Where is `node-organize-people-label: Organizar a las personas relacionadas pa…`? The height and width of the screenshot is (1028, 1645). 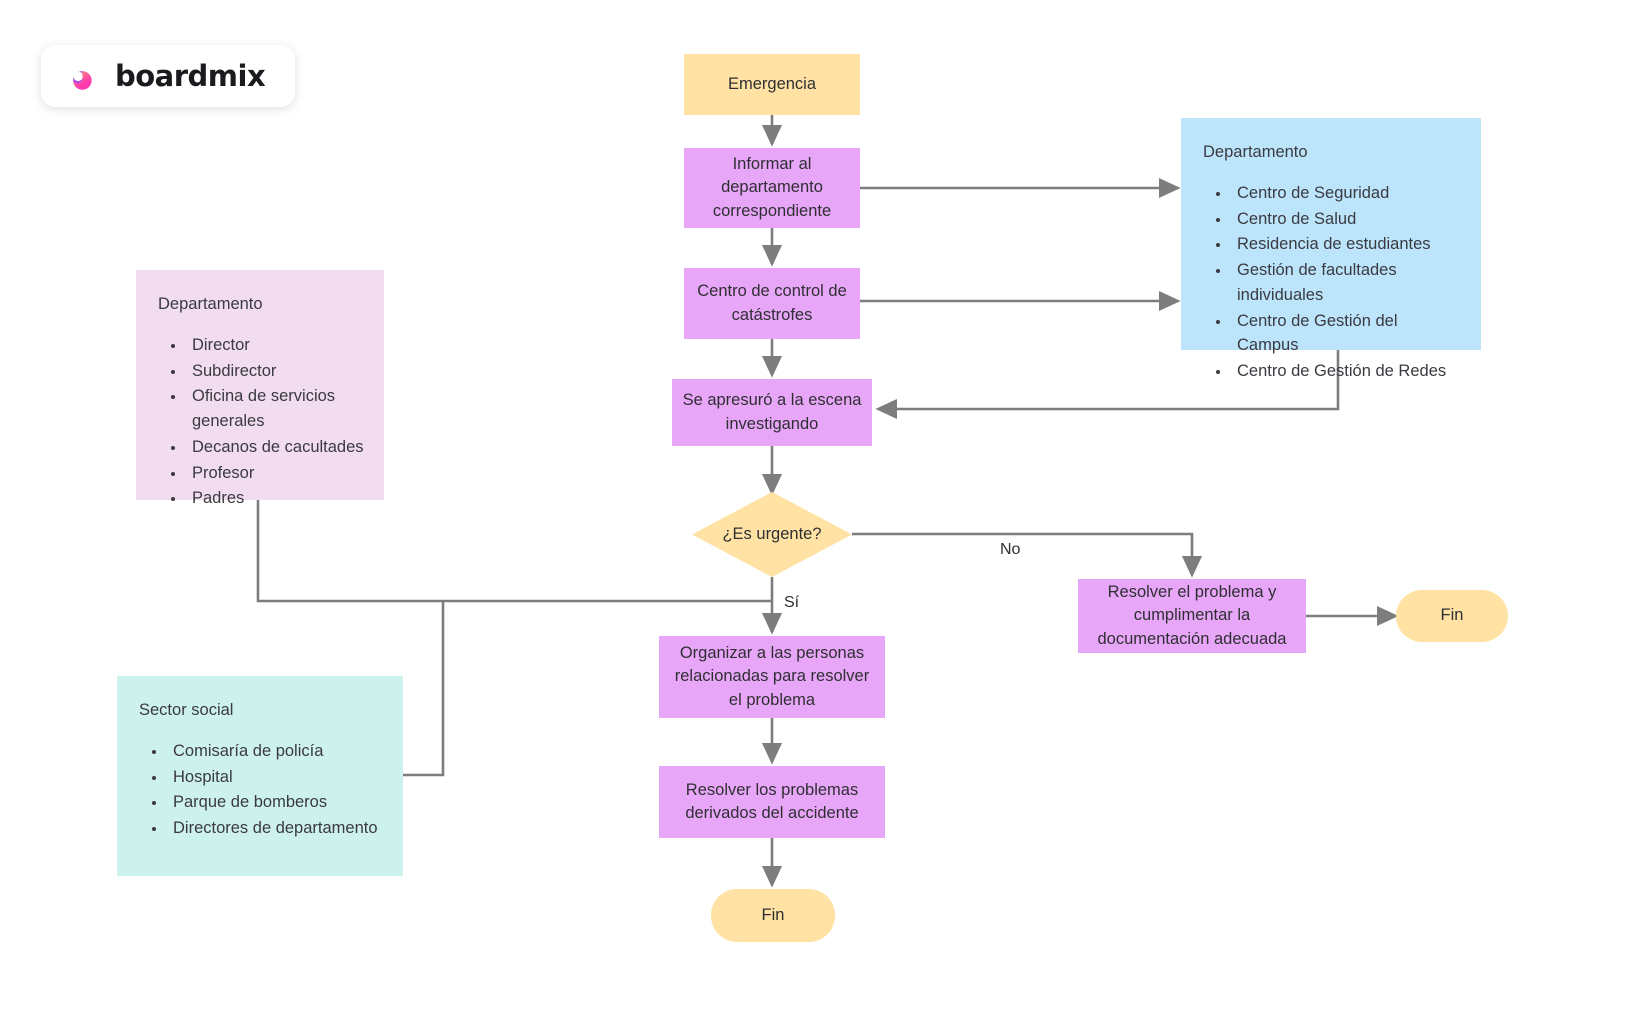
node-organize-people-label: Organizar a las personas relacionadas pa… is located at coordinates (772, 676).